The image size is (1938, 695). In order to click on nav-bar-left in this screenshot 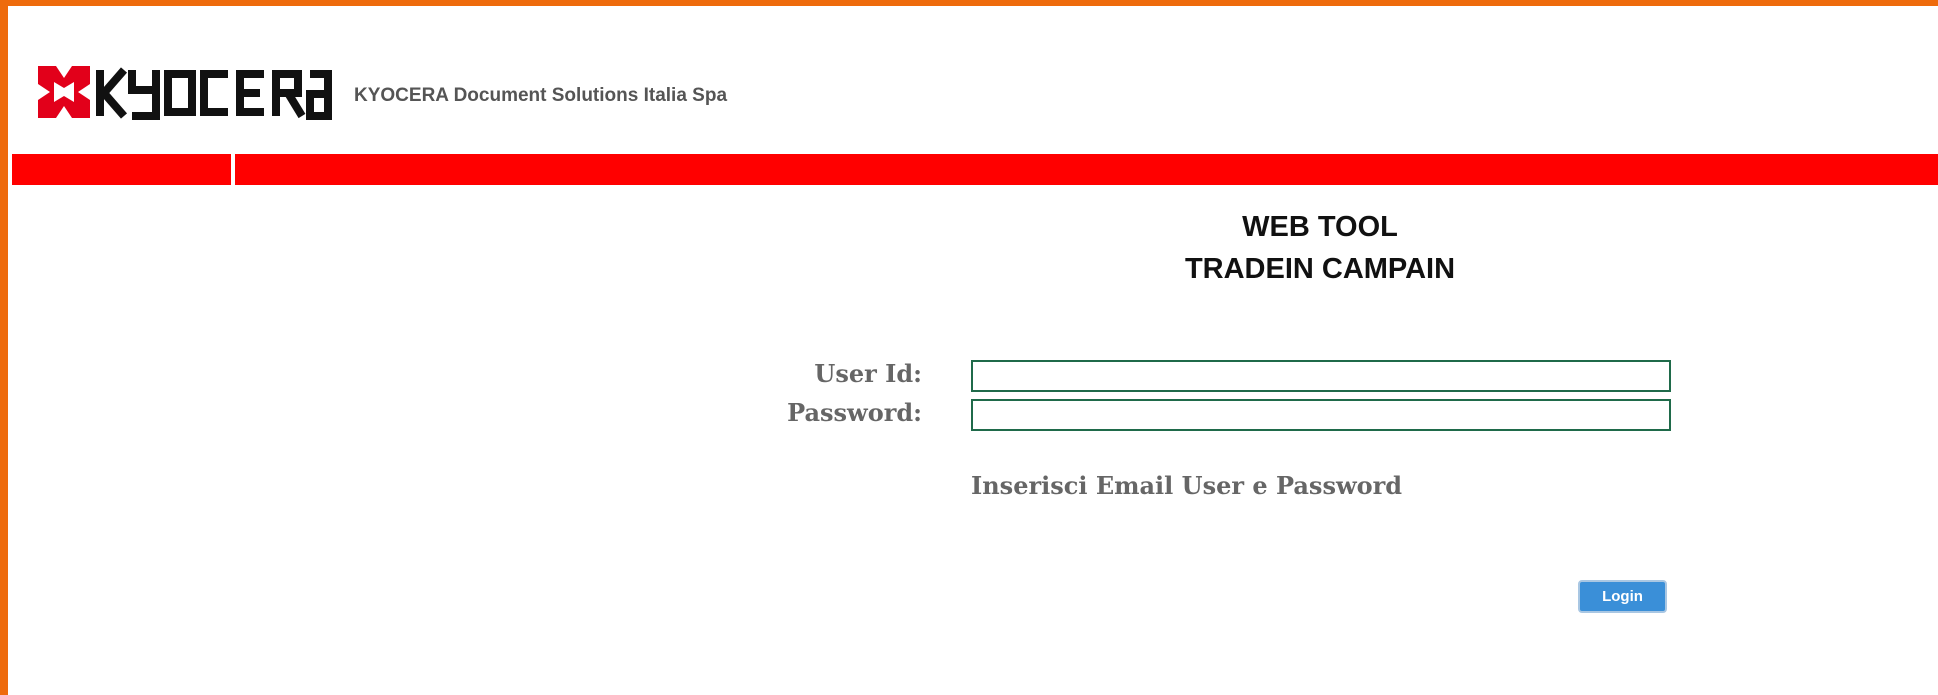, I will do `click(121, 169)`.